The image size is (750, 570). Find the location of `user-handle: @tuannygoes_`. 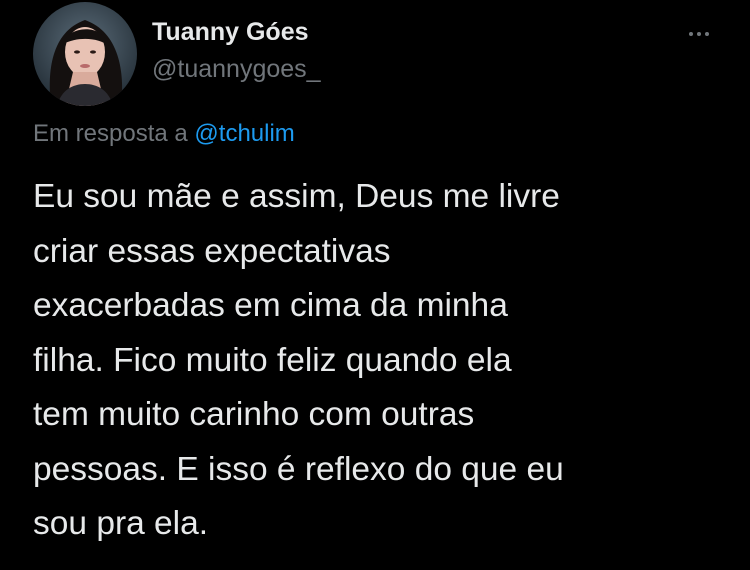

user-handle: @tuannygoes_ is located at coordinates (236, 69).